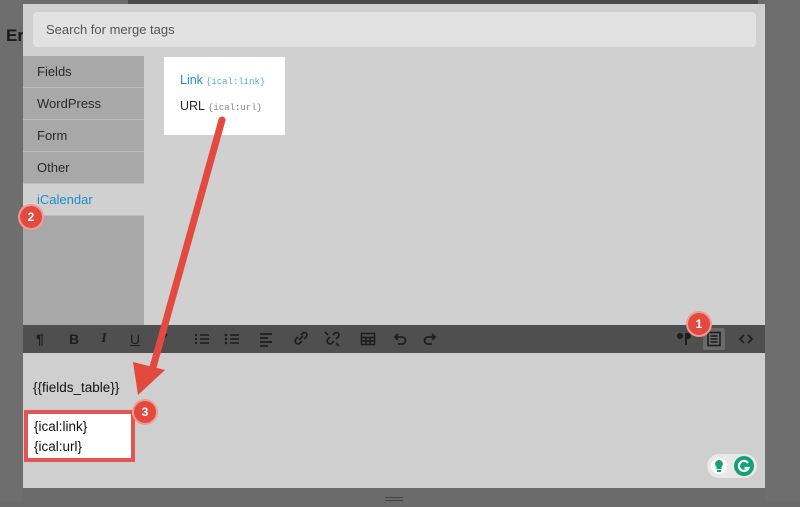  What do you see at coordinates (145, 412) in the screenshot?
I see `step-badge-3: 3` at bounding box center [145, 412].